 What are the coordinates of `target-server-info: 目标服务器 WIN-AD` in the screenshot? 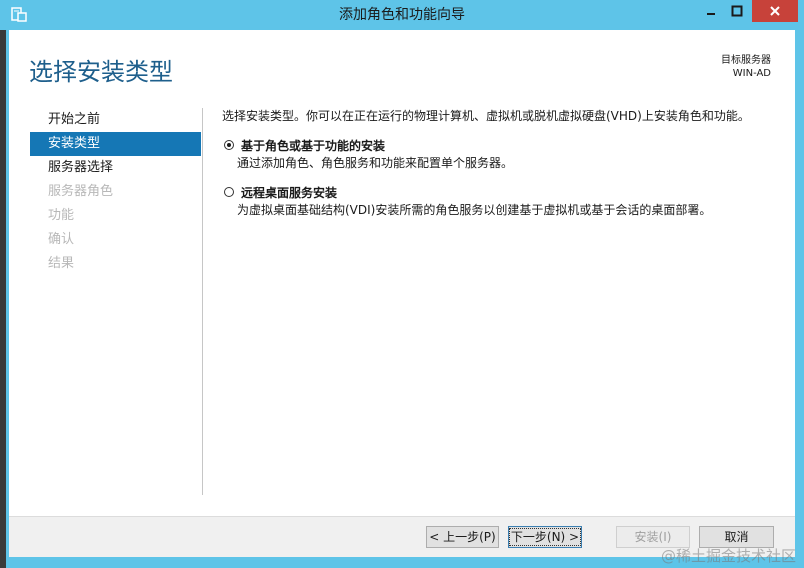 It's located at (746, 67).